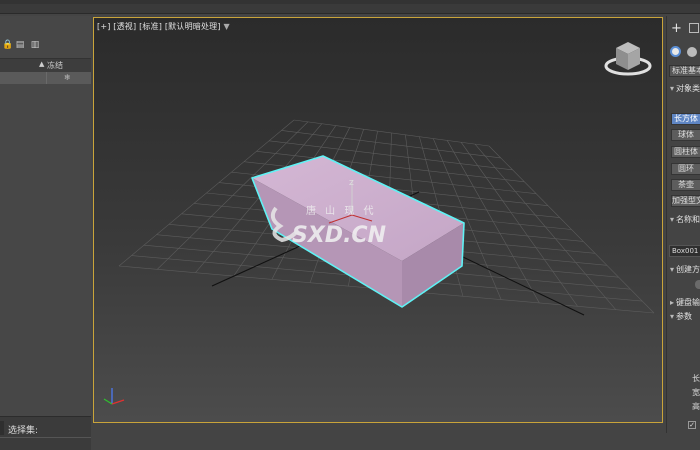  I want to click on viewport-label-text: [+] [透视] [标准] [默认明暗处理], so click(159, 26).